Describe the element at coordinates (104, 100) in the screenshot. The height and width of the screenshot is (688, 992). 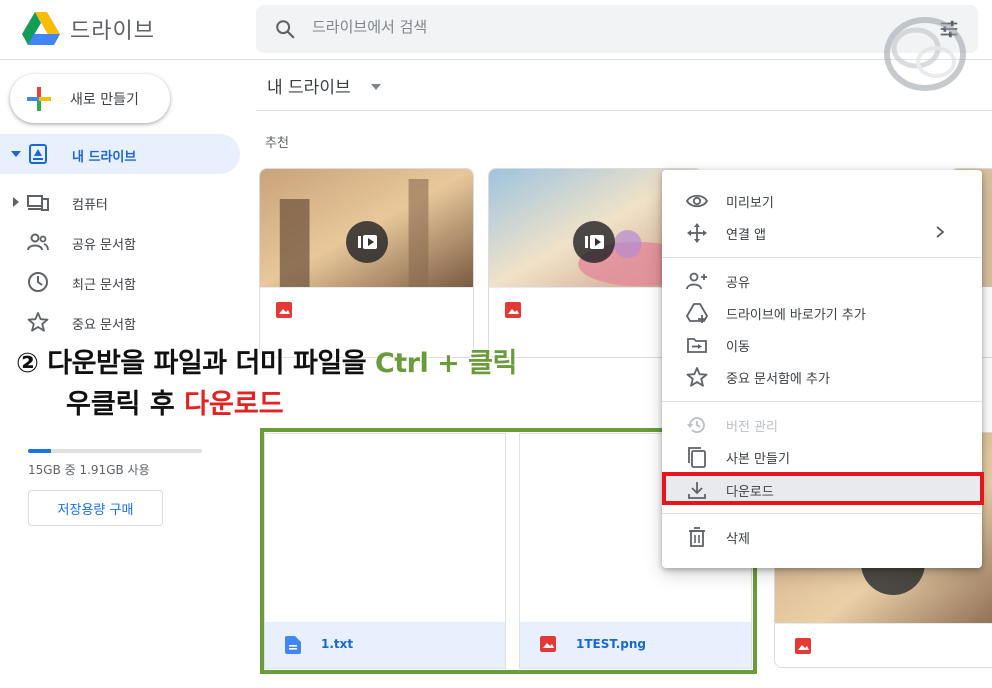
I see `new-button-label: 새로 만들기` at that location.